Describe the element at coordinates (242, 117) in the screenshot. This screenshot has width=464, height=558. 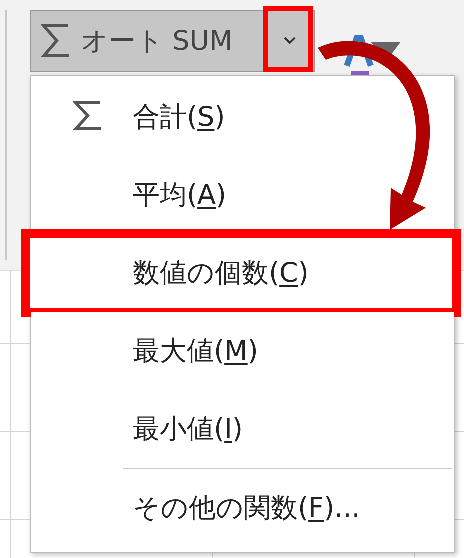
I see `menu-item: 合計(S)` at that location.